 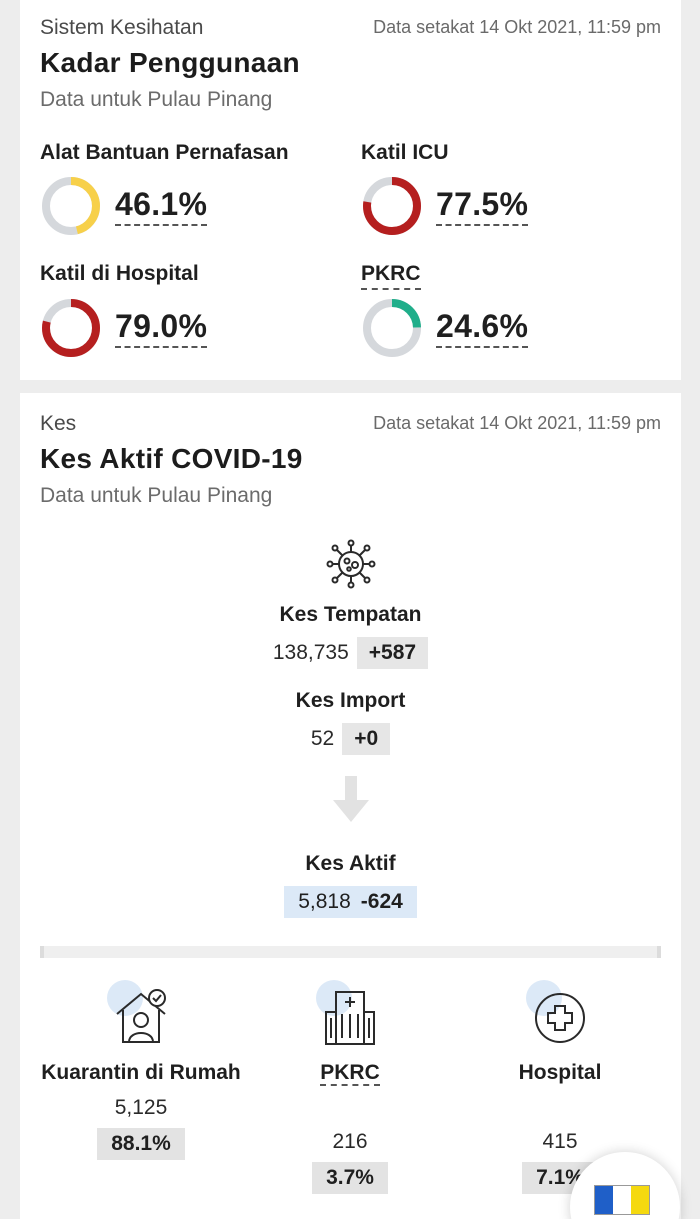 What do you see at coordinates (350, 1018) in the screenshot?
I see `building-icon` at bounding box center [350, 1018].